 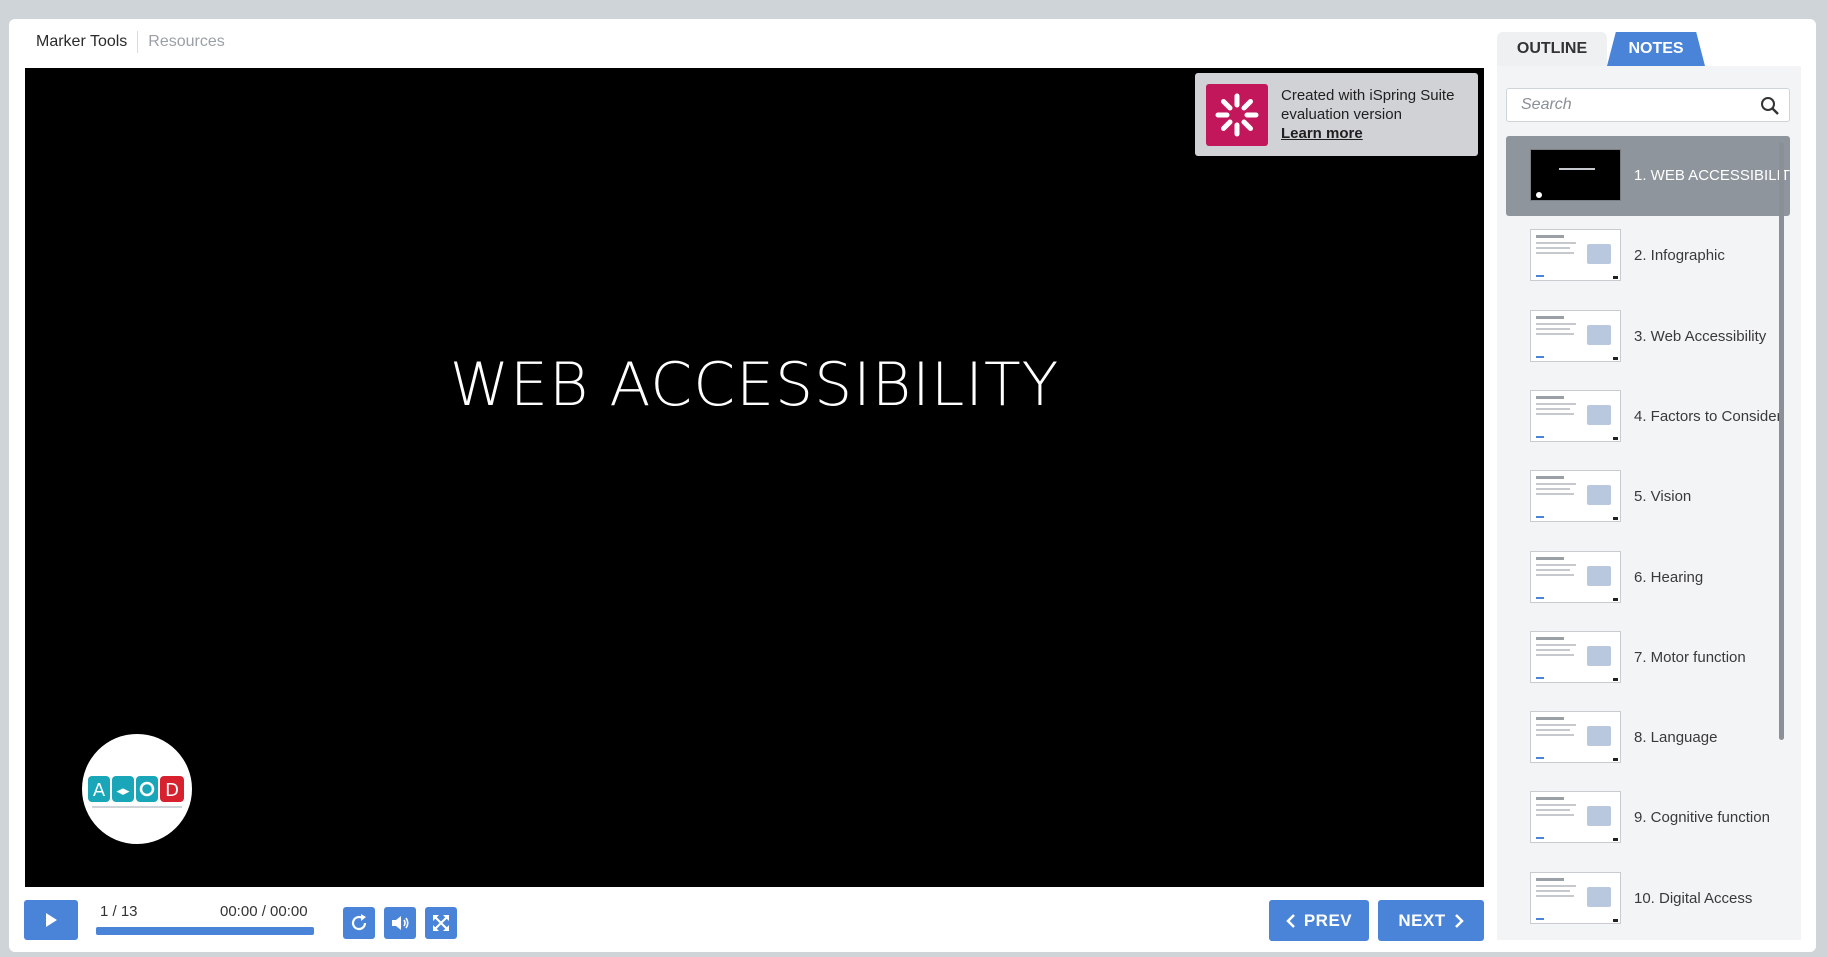 I want to click on slide-counter: 1 / 13, so click(x=119, y=911).